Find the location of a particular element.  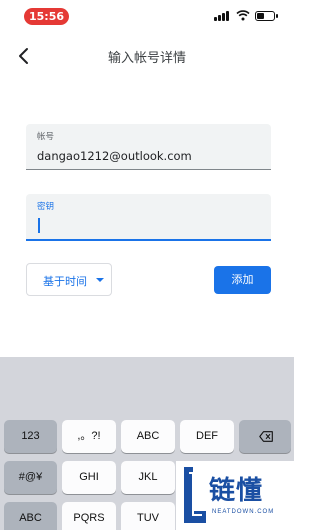

app-header: 输入帐号详情 is located at coordinates (147, 56).